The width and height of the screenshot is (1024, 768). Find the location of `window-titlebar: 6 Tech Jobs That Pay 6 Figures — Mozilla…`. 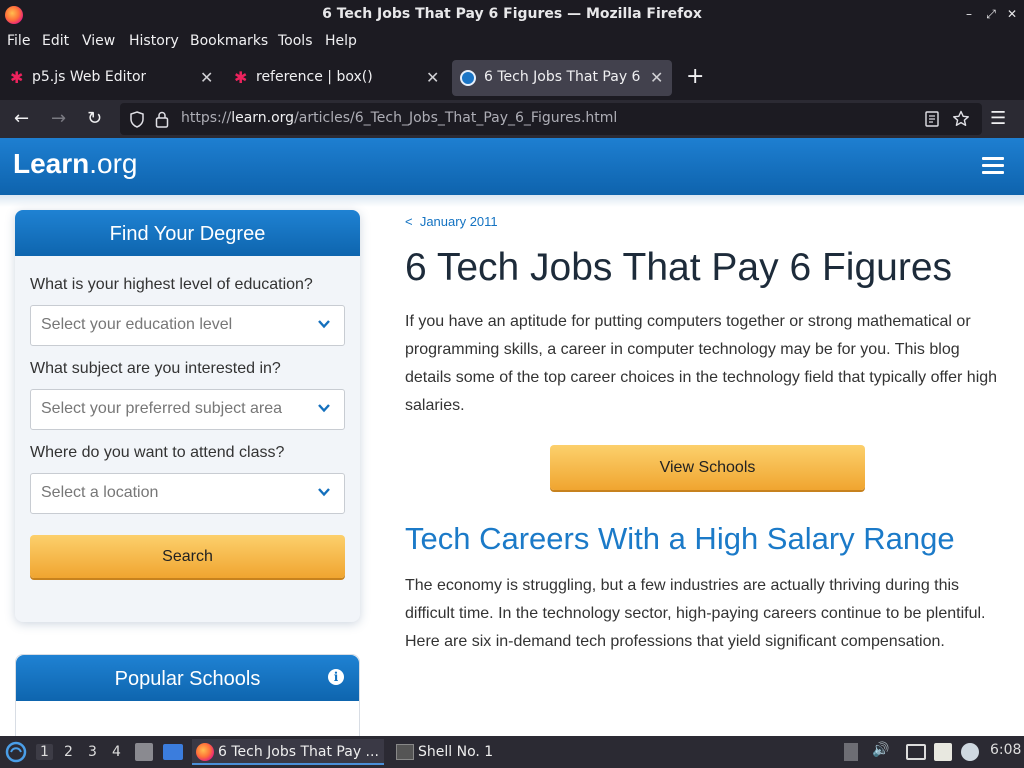

window-titlebar: 6 Tech Jobs That Pay 6 Figures — Mozilla… is located at coordinates (512, 15).